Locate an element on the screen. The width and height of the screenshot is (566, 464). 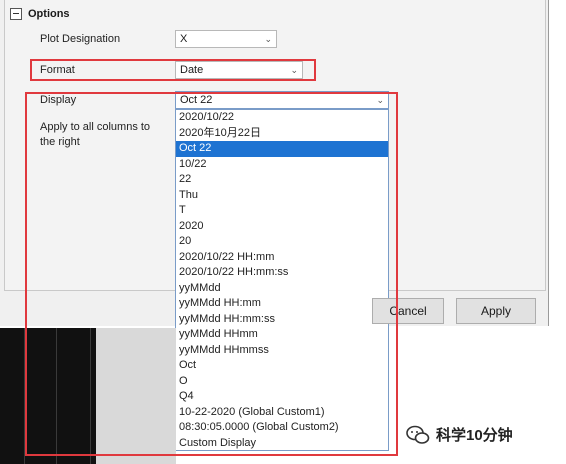
watermark-text: 科学10分钟 is located at coordinates (474, 435).